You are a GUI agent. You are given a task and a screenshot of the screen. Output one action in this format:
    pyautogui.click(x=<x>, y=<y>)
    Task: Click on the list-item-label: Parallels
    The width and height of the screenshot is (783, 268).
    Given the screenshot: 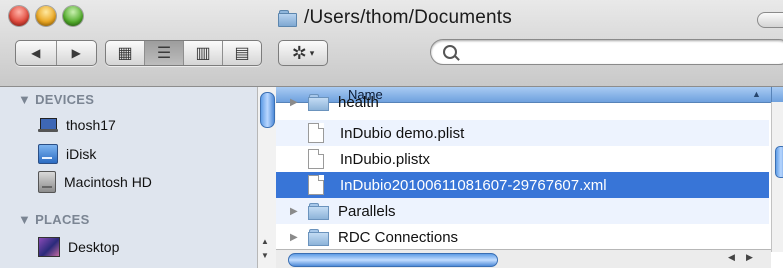 What is the action you would take?
    pyautogui.click(x=367, y=211)
    